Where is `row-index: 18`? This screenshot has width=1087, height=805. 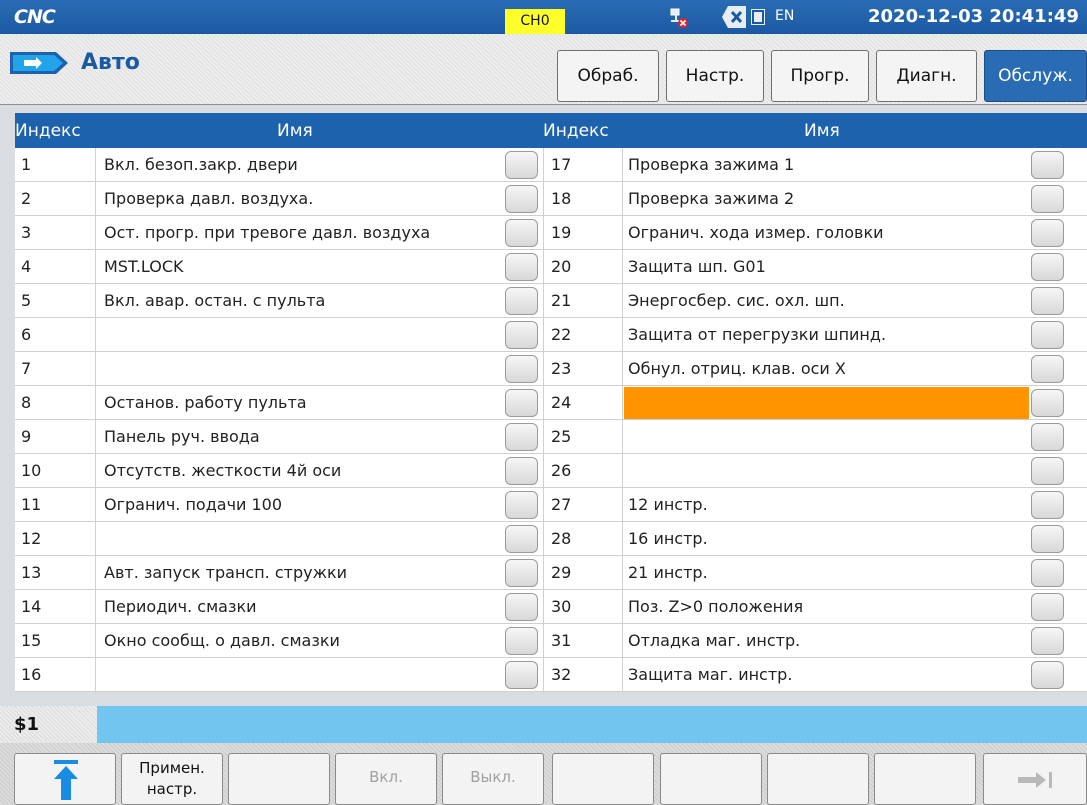
row-index: 18 is located at coordinates (561, 198).